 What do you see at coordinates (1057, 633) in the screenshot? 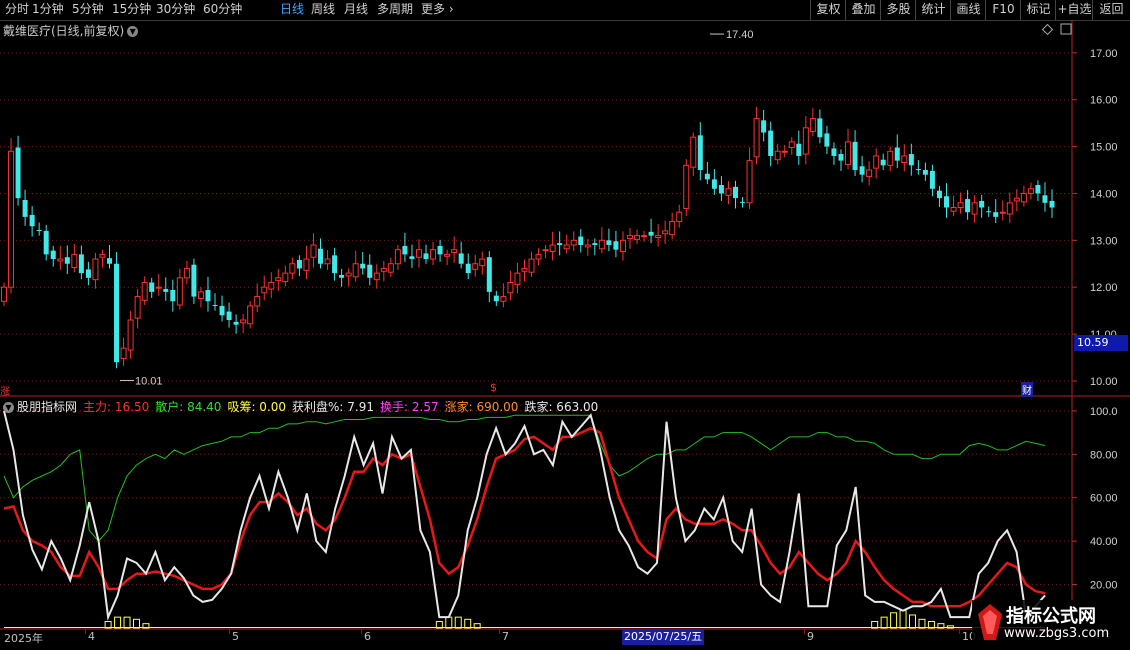
I see `watermark-url: www.zbgs3.com` at bounding box center [1057, 633].